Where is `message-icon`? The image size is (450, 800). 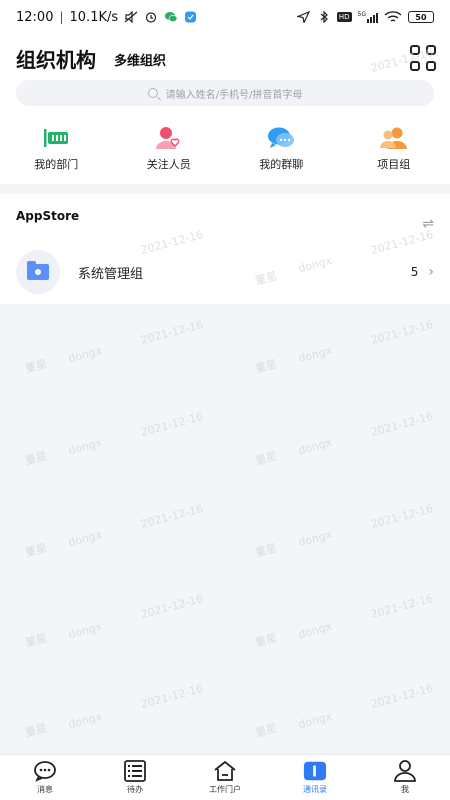
message-icon is located at coordinates (45, 771).